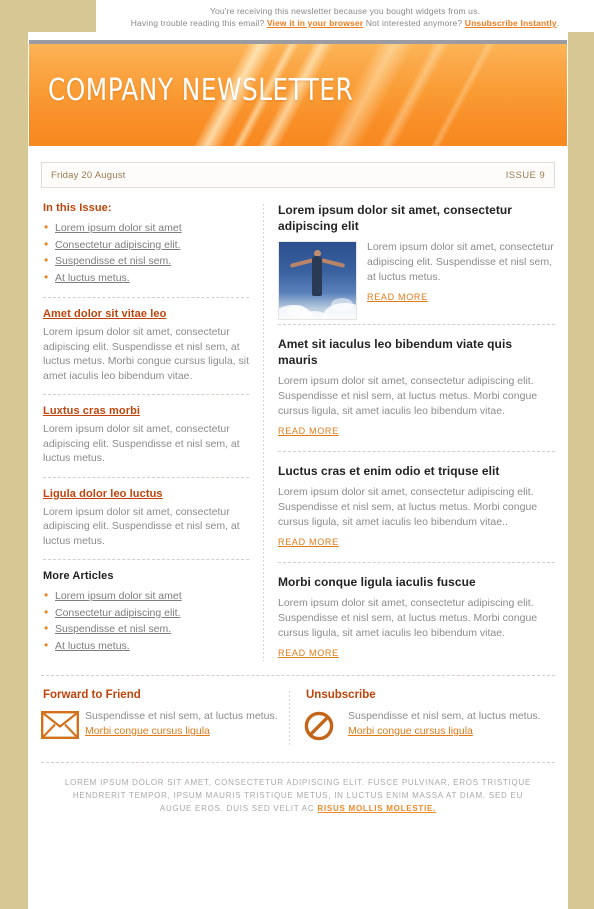 The width and height of the screenshot is (594, 909). What do you see at coordinates (339, 311) in the screenshot?
I see `cloud` at bounding box center [339, 311].